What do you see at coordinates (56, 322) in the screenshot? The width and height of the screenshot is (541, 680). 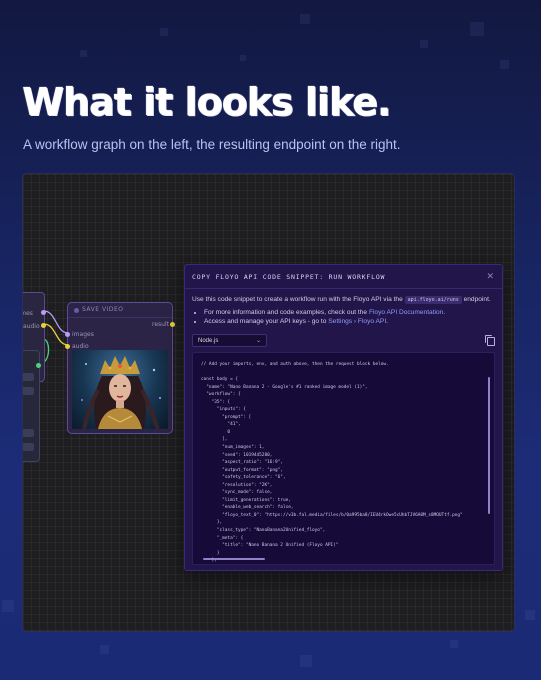 I see `wire-frames-to-images` at bounding box center [56, 322].